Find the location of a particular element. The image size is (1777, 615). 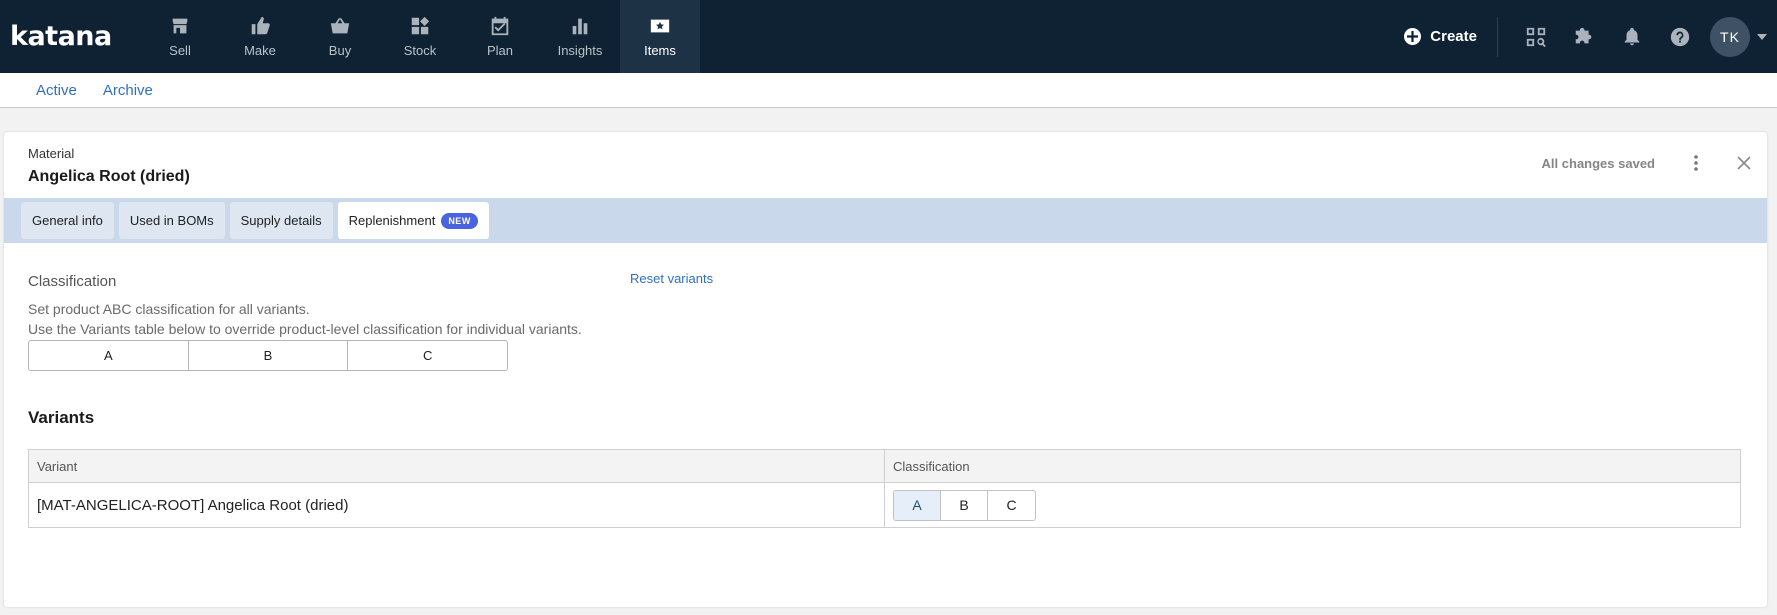

top-navigation-bar: katana Sell Make Buy Stock Plan Insights is located at coordinates (888, 36).